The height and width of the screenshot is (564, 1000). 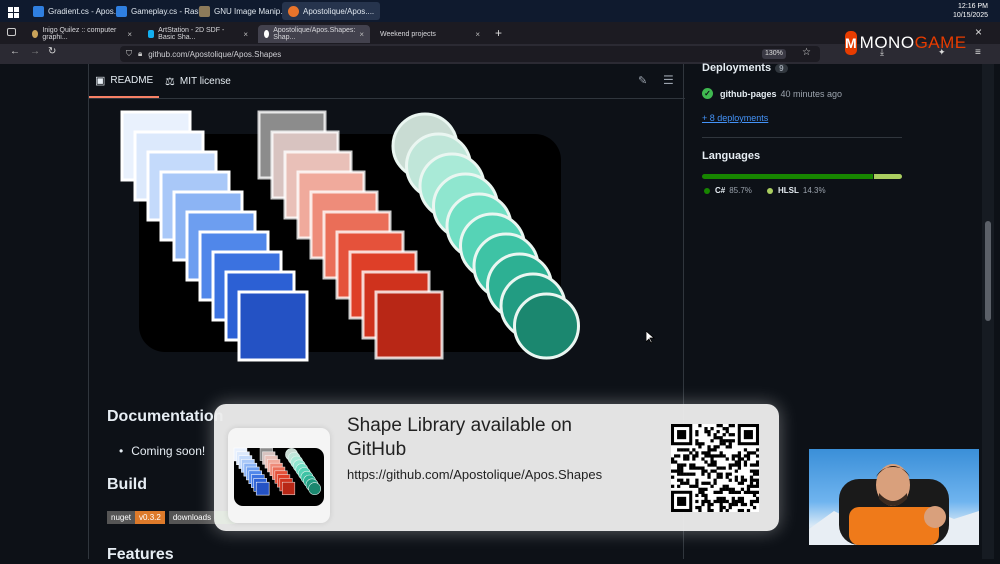 What do you see at coordinates (11, 32) in the screenshot?
I see `tab-list-icon` at bounding box center [11, 32].